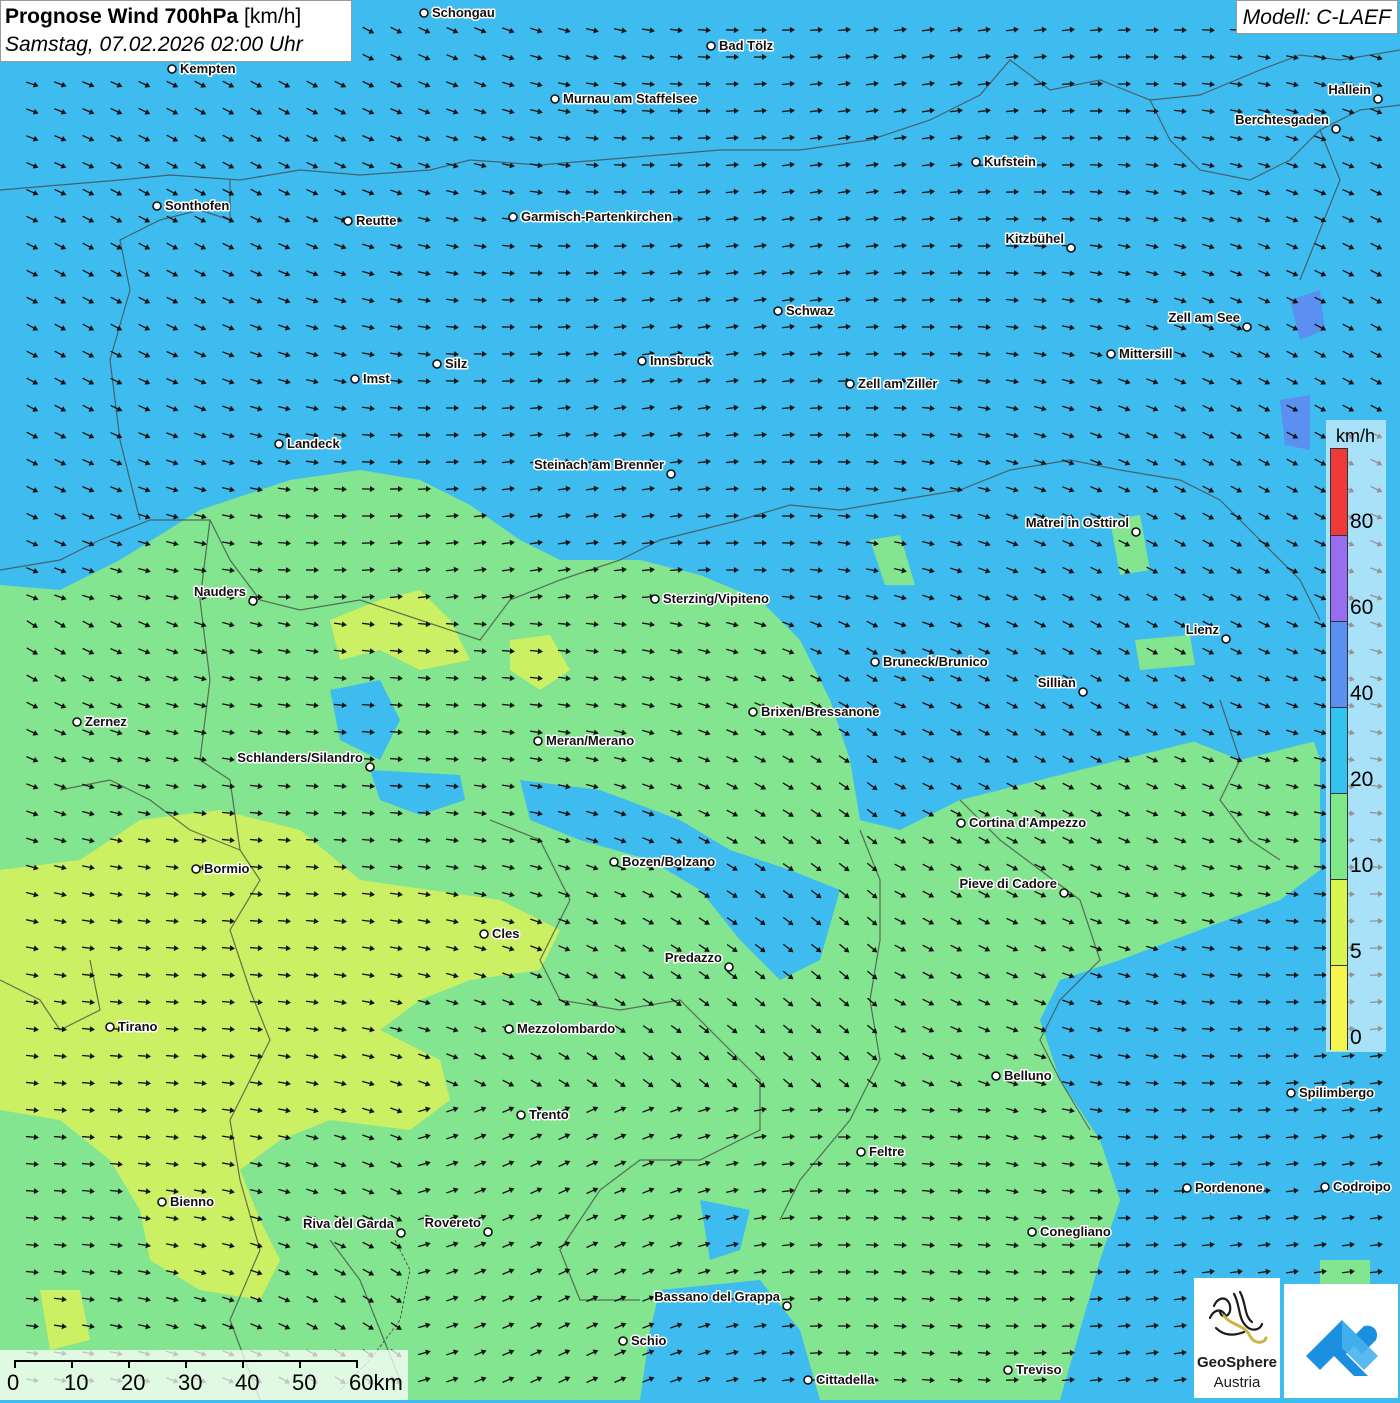  Describe the element at coordinates (1336, 1092) in the screenshot. I see `city-label: Spilimbergo` at that location.